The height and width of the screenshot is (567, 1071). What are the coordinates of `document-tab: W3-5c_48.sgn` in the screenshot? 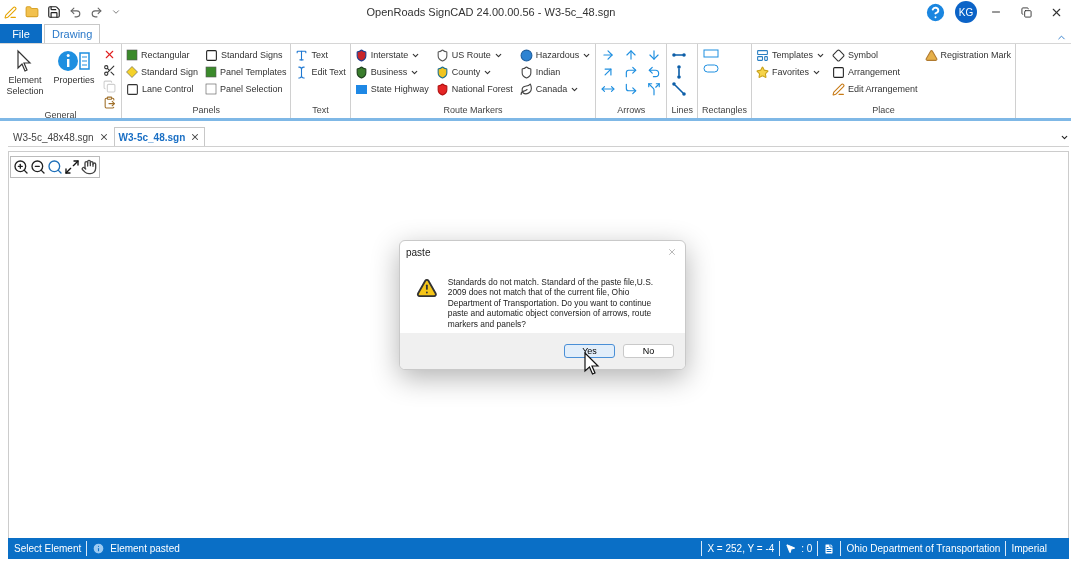 It's located at (159, 136).